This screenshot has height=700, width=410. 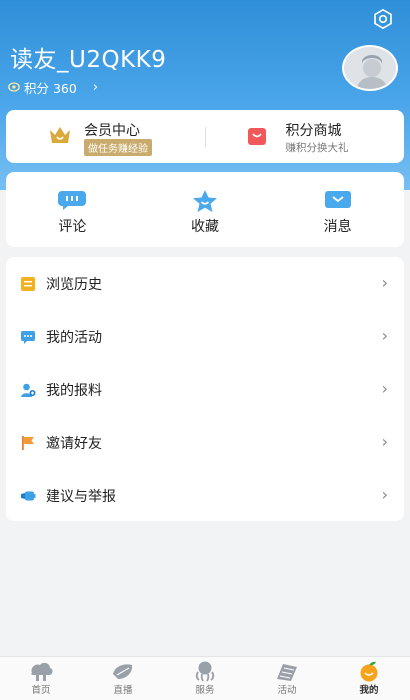 I want to click on tab-live: 直播, so click(x=123, y=678).